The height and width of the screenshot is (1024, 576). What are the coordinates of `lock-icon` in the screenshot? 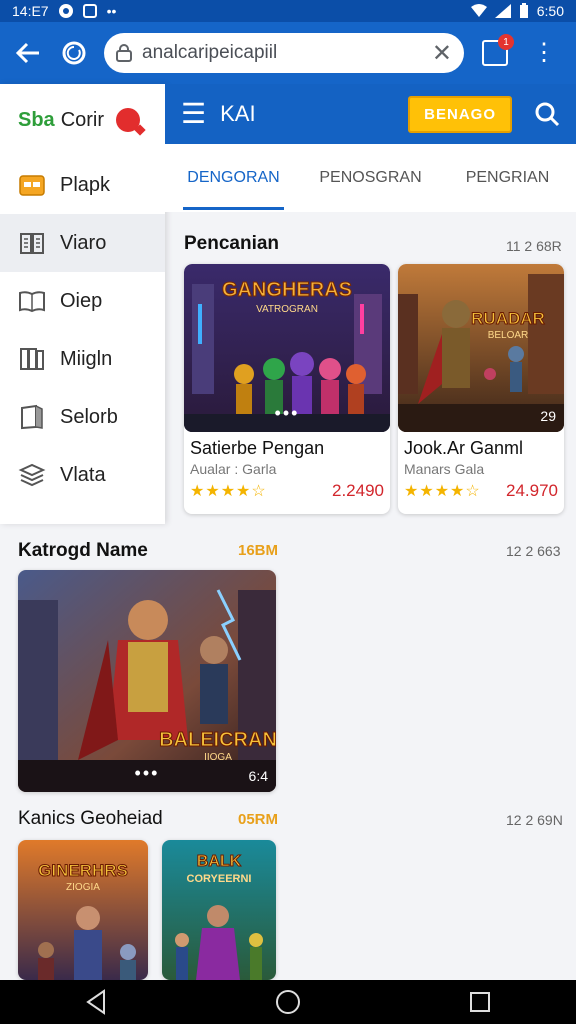 It's located at (124, 53).